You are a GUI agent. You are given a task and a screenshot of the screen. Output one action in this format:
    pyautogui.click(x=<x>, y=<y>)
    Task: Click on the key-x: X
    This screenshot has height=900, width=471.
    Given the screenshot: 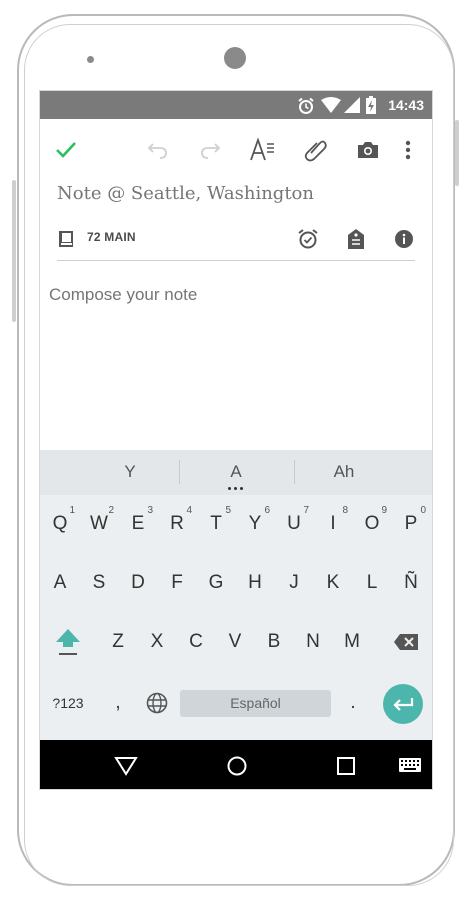 What is the action you would take?
    pyautogui.click(x=157, y=642)
    